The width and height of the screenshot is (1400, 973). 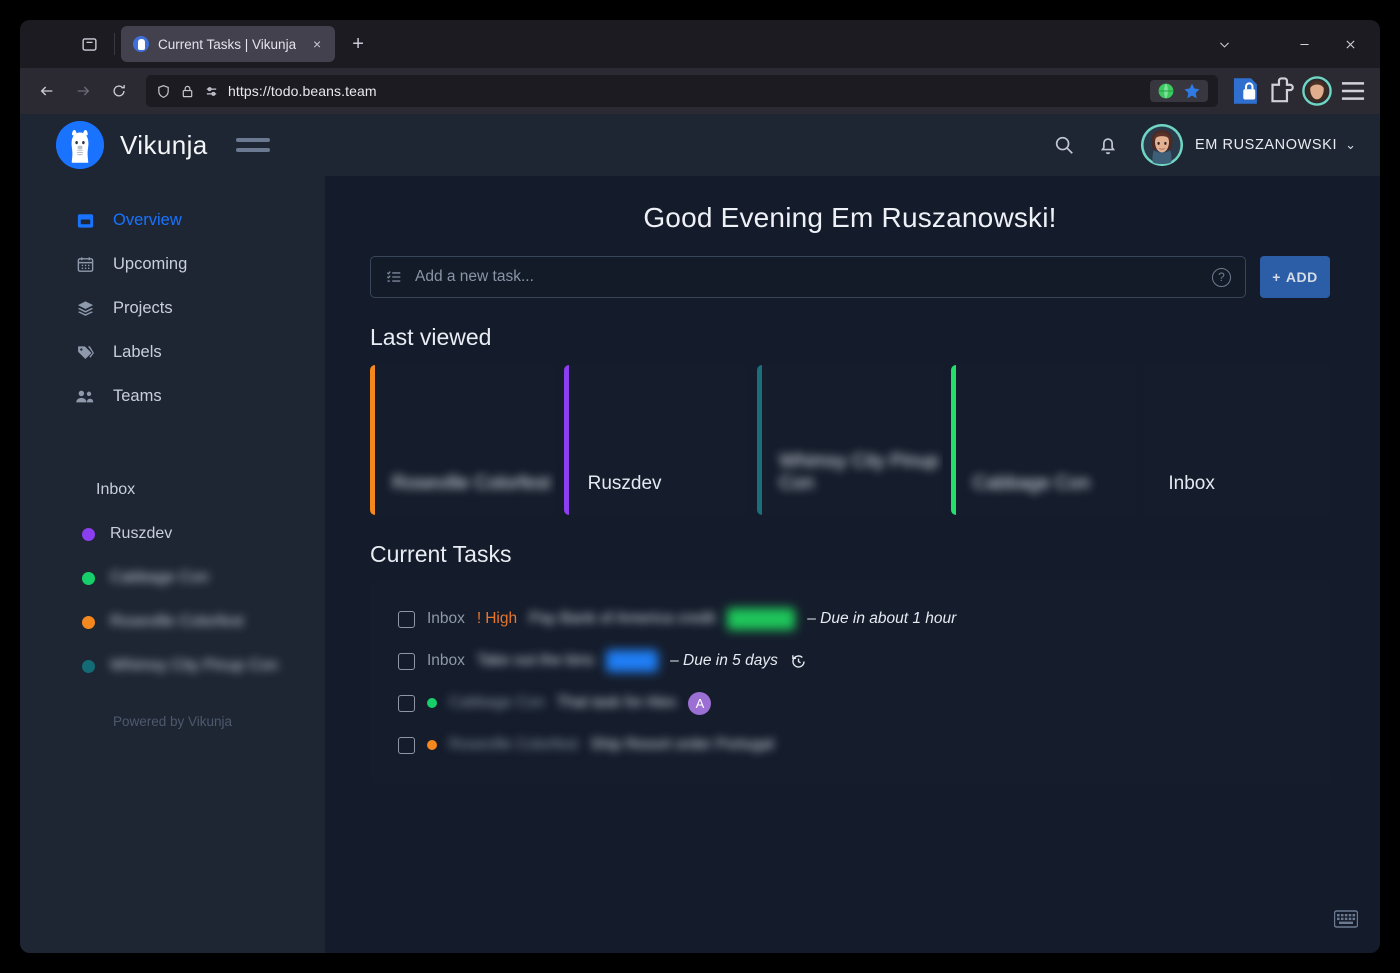 What do you see at coordinates (1245, 91) in the screenshot?
I see `password-manager-icon` at bounding box center [1245, 91].